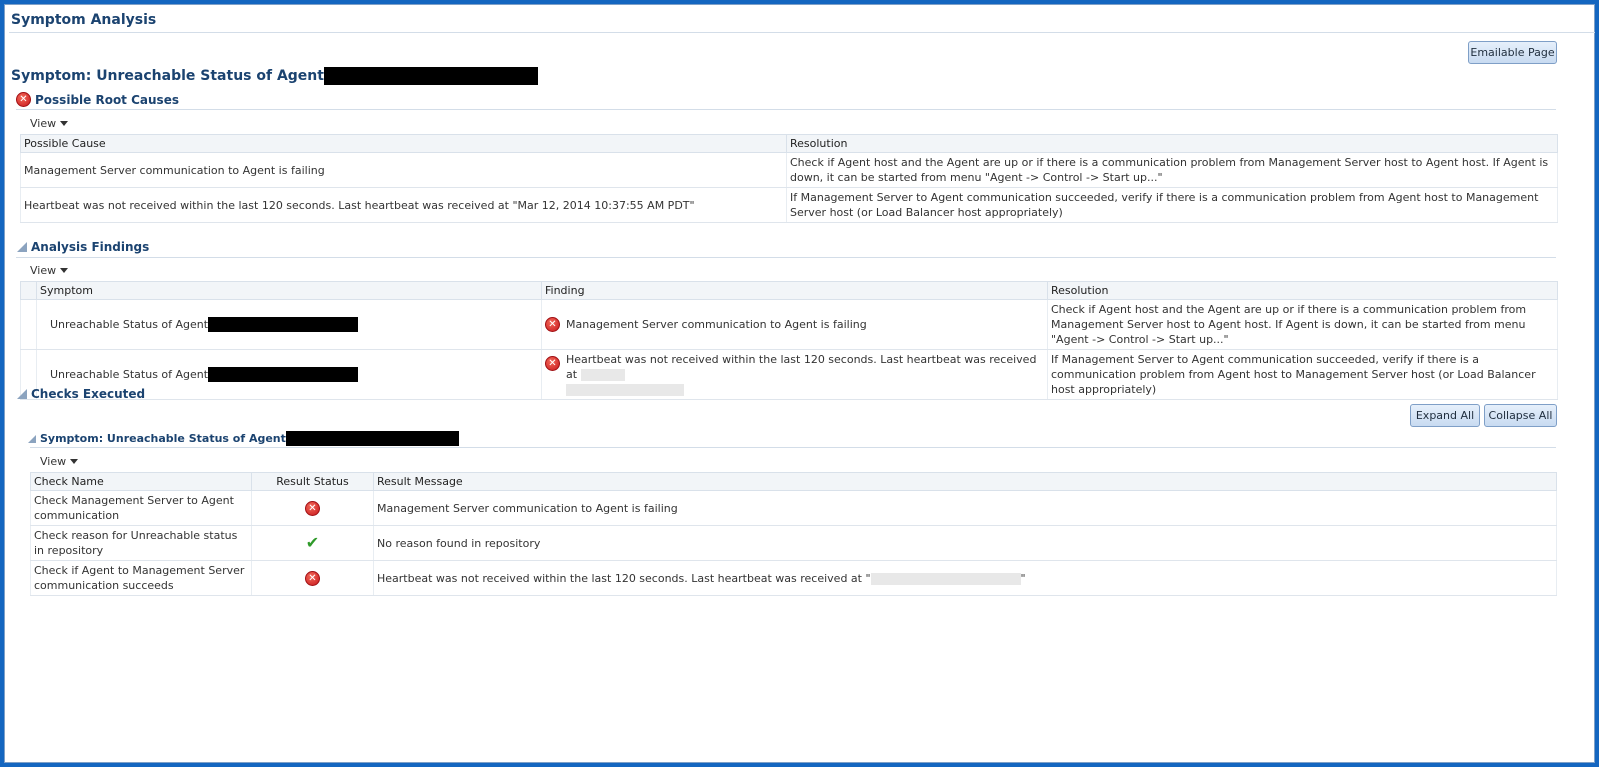 Image resolution: width=1599 pixels, height=767 pixels. I want to click on column-header-finding: Finding, so click(794, 290).